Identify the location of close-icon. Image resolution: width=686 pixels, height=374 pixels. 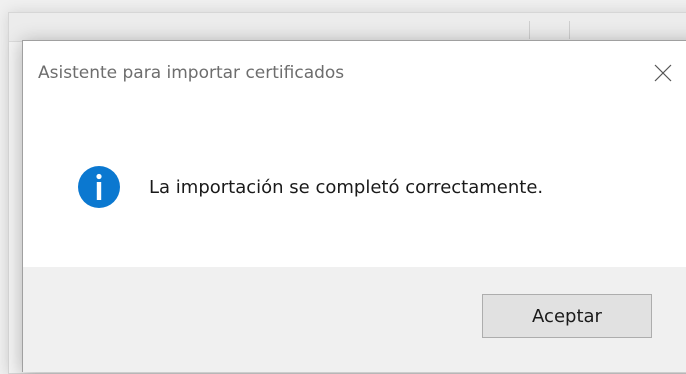
(663, 73).